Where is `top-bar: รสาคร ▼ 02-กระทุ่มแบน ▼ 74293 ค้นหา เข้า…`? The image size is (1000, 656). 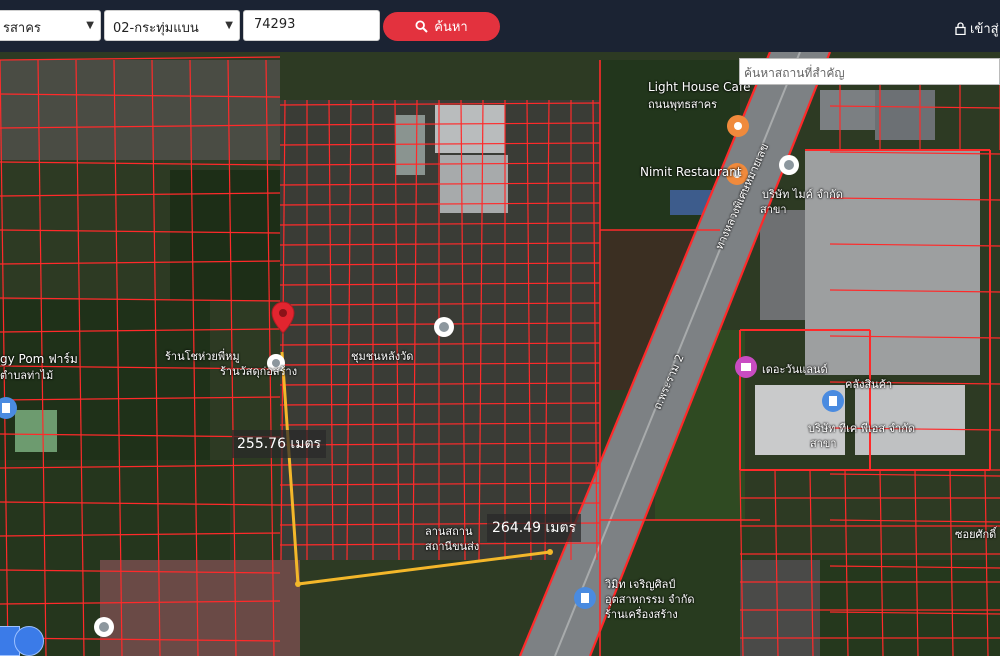
top-bar: รสาคร ▼ 02-กระทุ่มแบน ▼ 74293 ค้นหา เข้า… is located at coordinates (500, 26).